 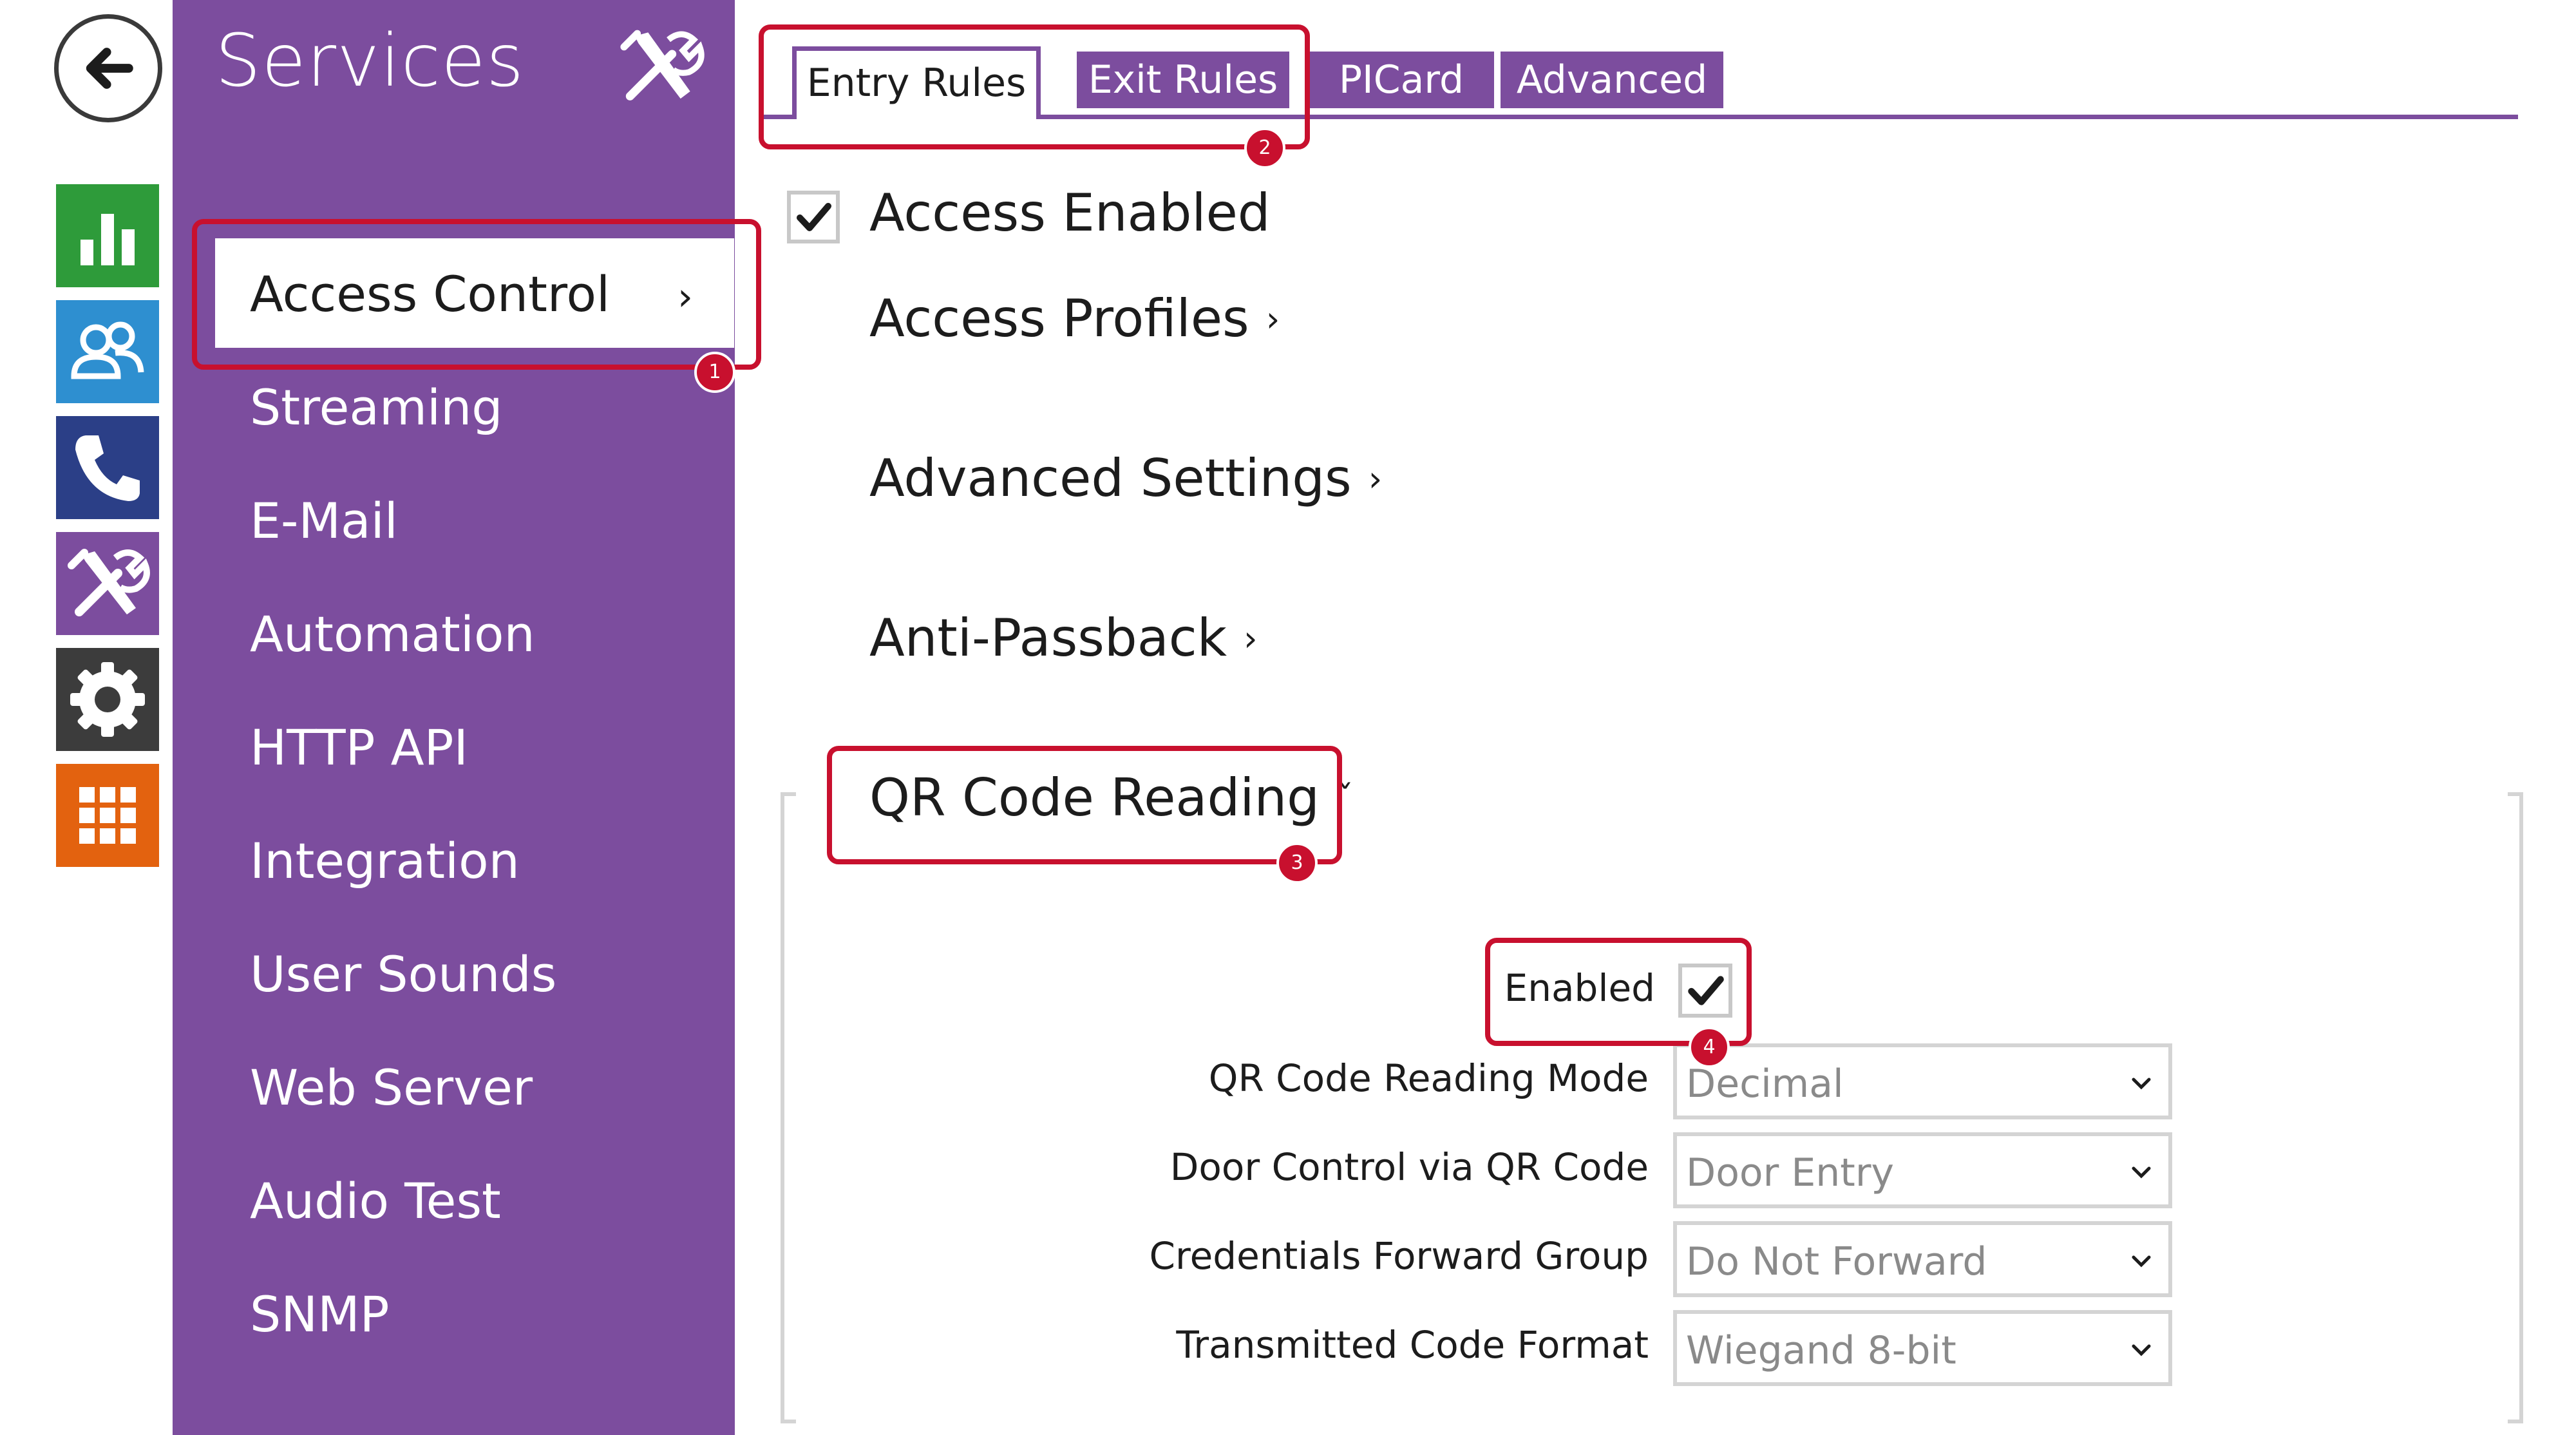 I want to click on menu-item-user-sounds: User Sounds, so click(x=403, y=974).